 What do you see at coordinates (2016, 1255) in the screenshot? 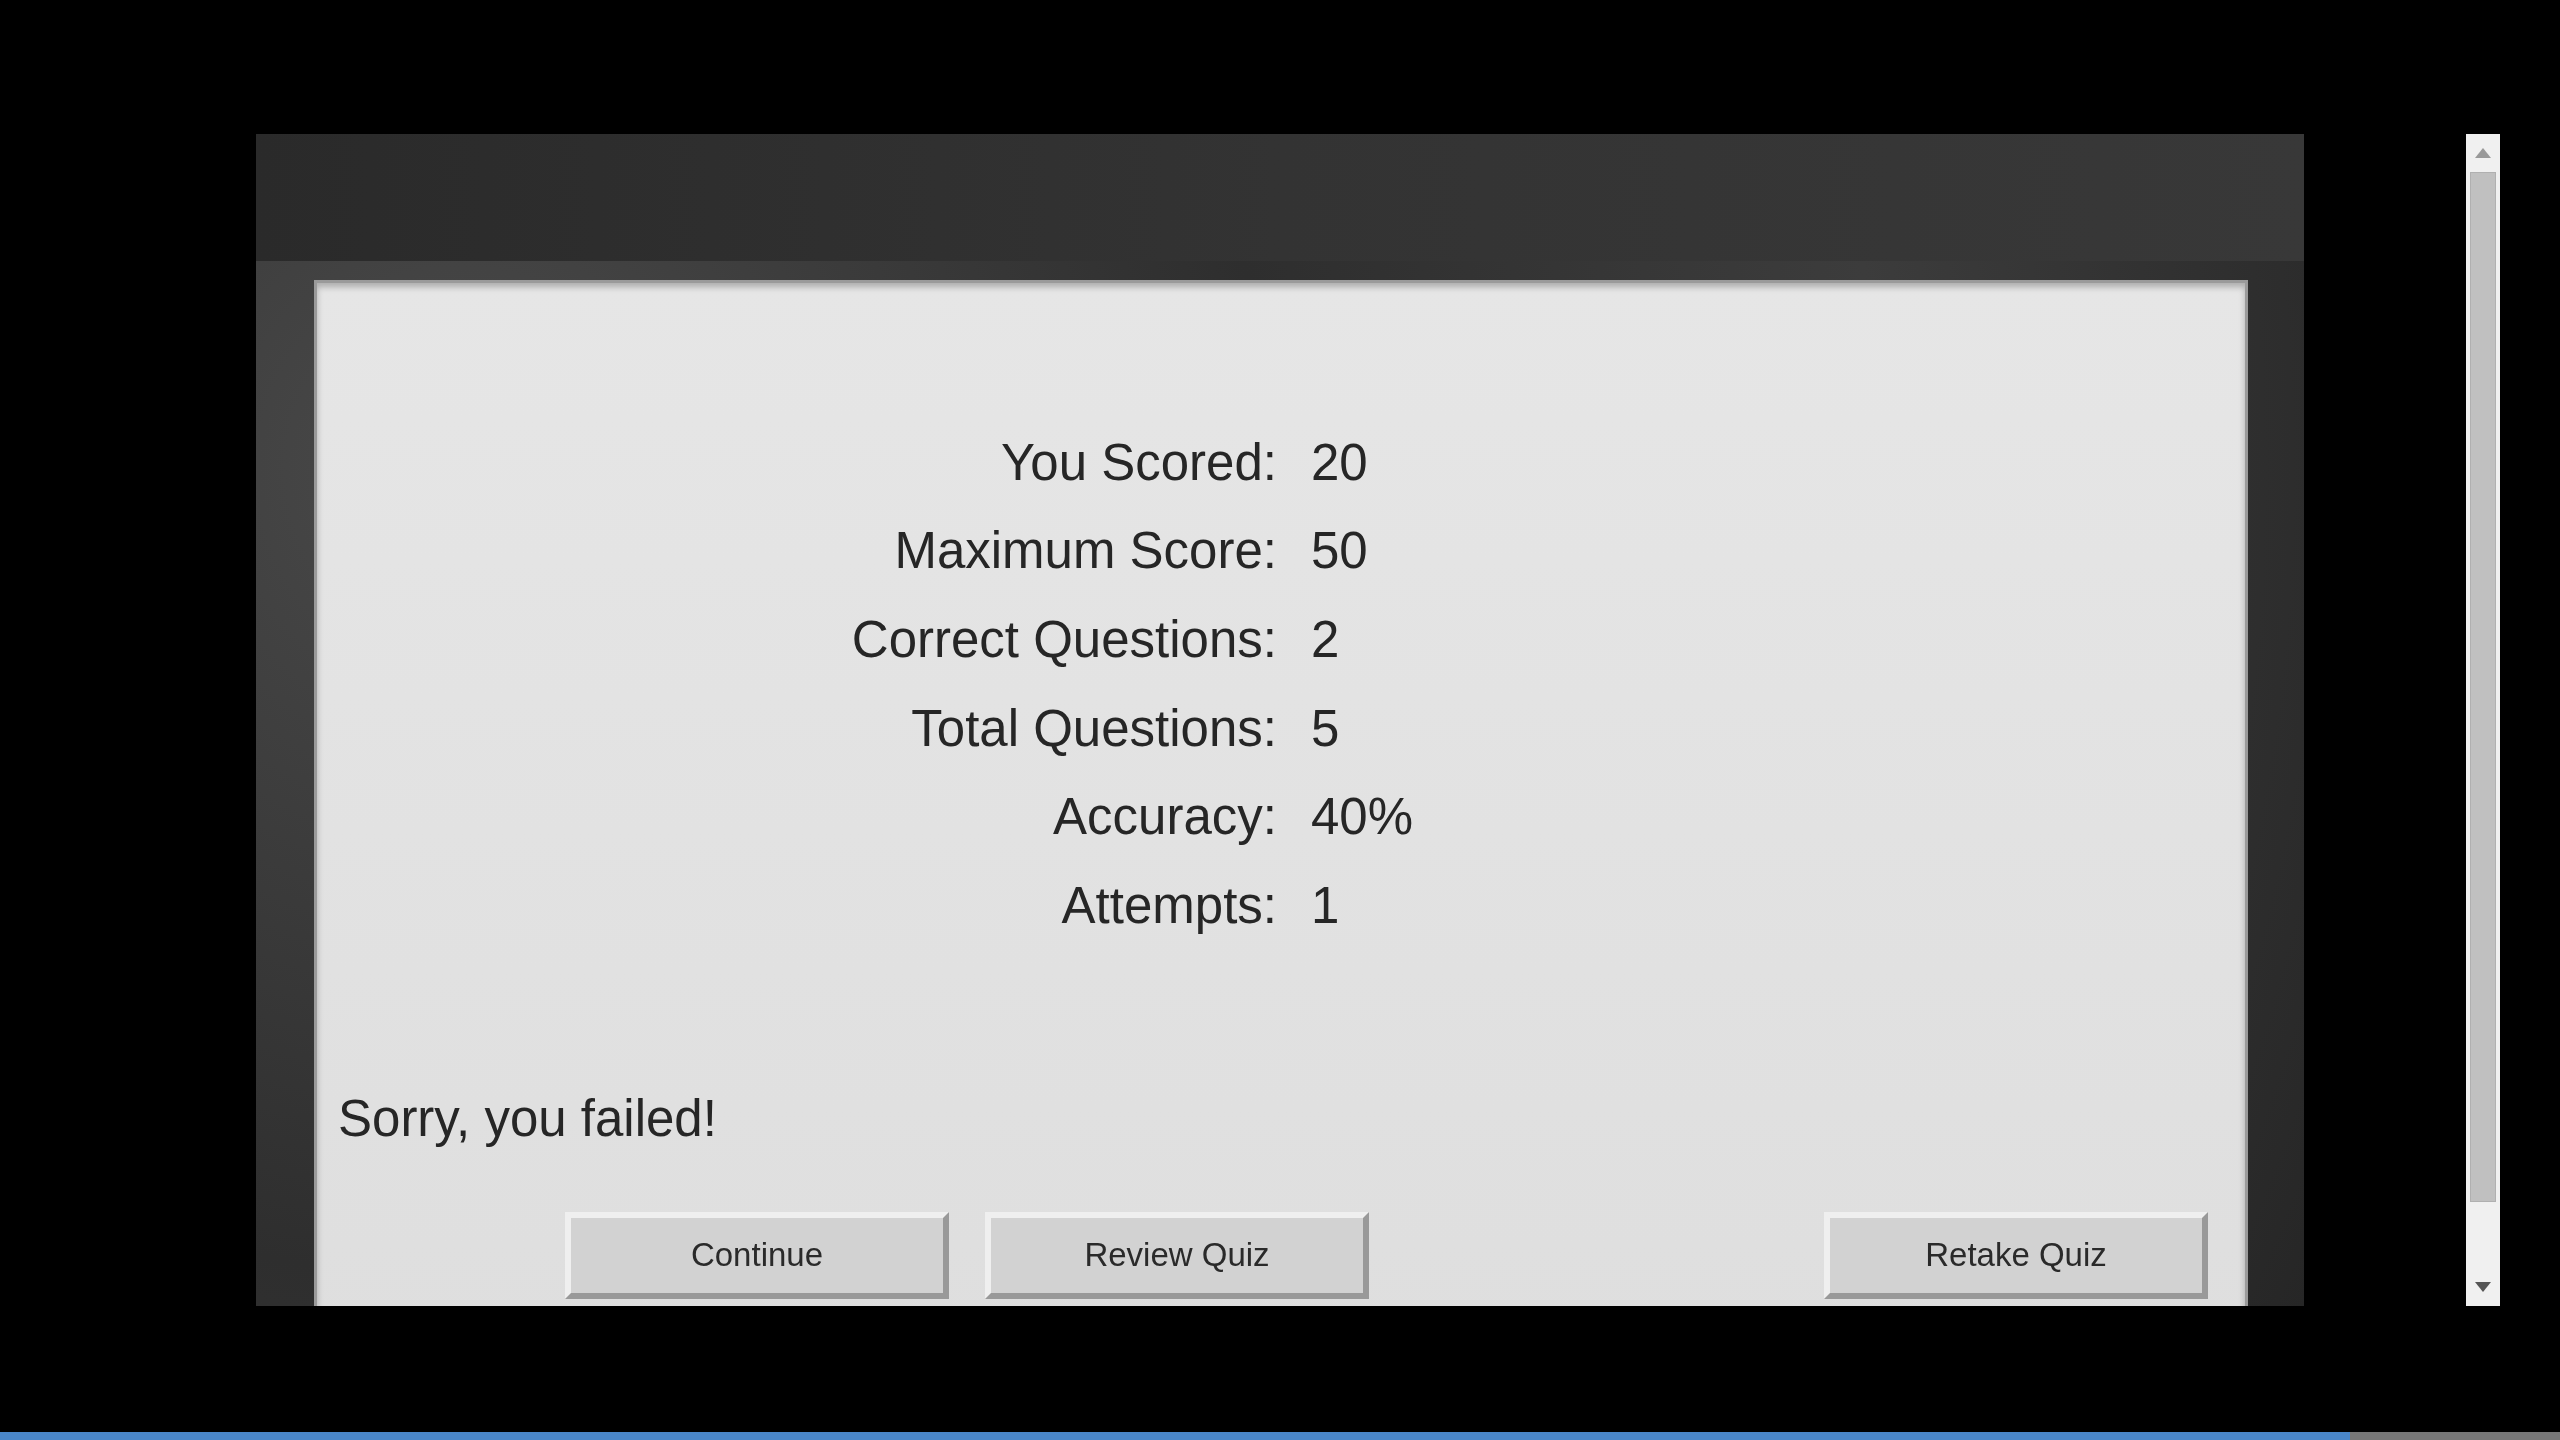
I see `quiz-button: Retake Quiz` at bounding box center [2016, 1255].